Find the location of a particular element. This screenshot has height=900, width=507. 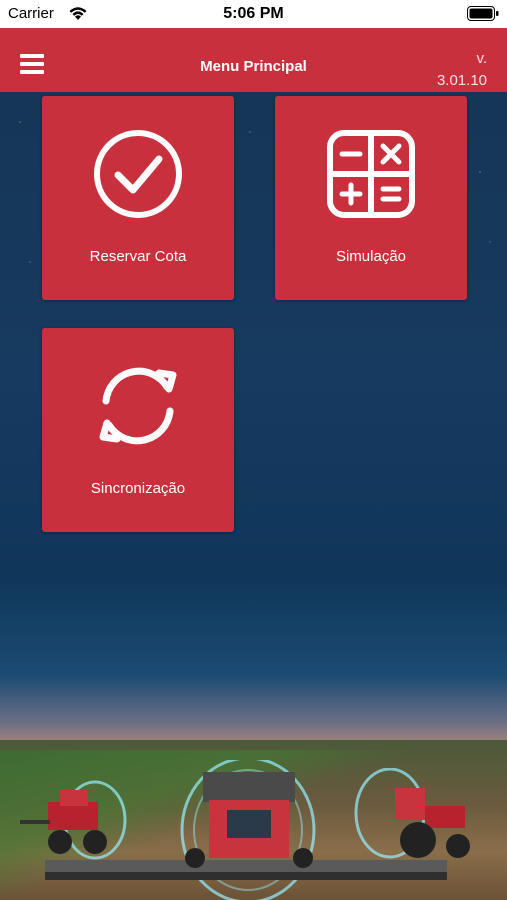

battery-icon is located at coordinates (483, 15).